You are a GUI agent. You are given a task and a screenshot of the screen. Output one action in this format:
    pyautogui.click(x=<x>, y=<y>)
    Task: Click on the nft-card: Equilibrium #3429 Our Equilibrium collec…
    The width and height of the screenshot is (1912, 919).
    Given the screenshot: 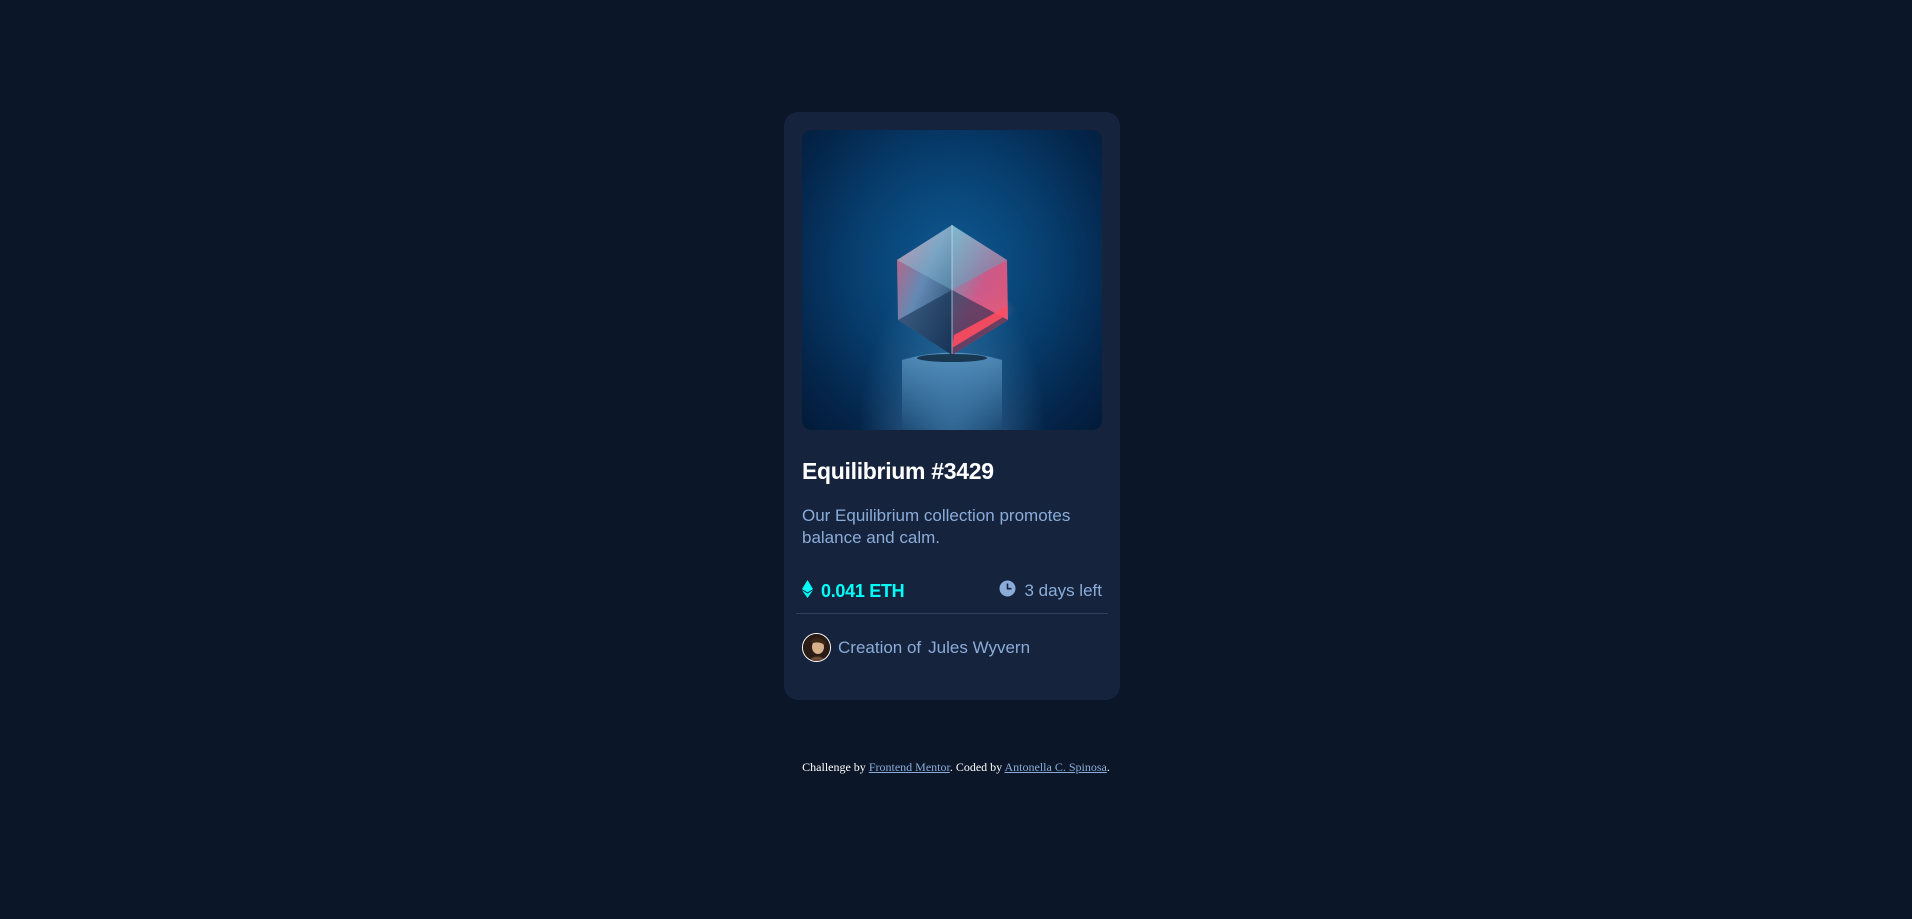 What is the action you would take?
    pyautogui.click(x=952, y=406)
    